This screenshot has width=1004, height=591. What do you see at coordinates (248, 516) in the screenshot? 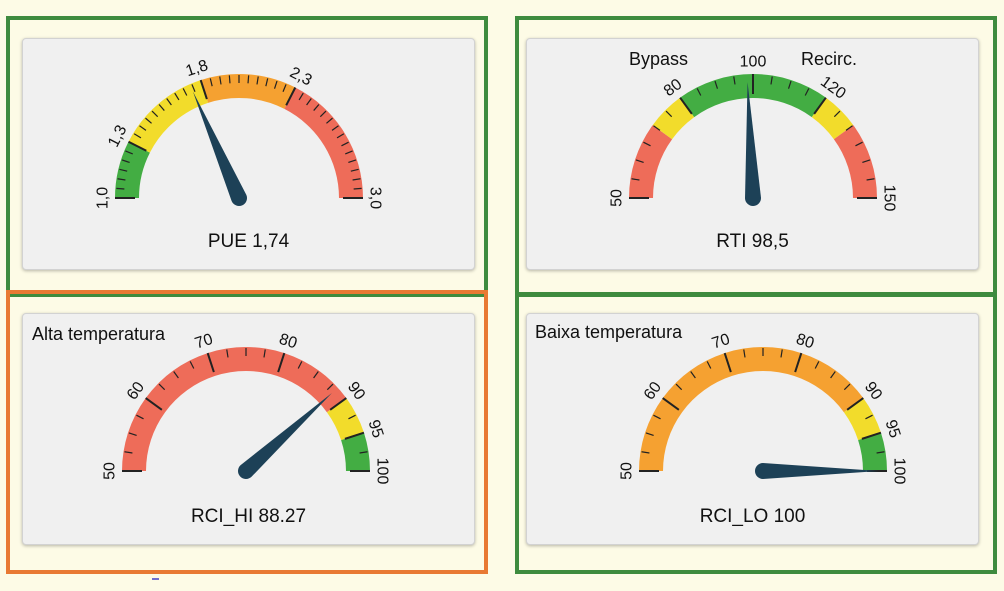
I see `rci-hi-value-label: RCI_HI 88.27` at bounding box center [248, 516].